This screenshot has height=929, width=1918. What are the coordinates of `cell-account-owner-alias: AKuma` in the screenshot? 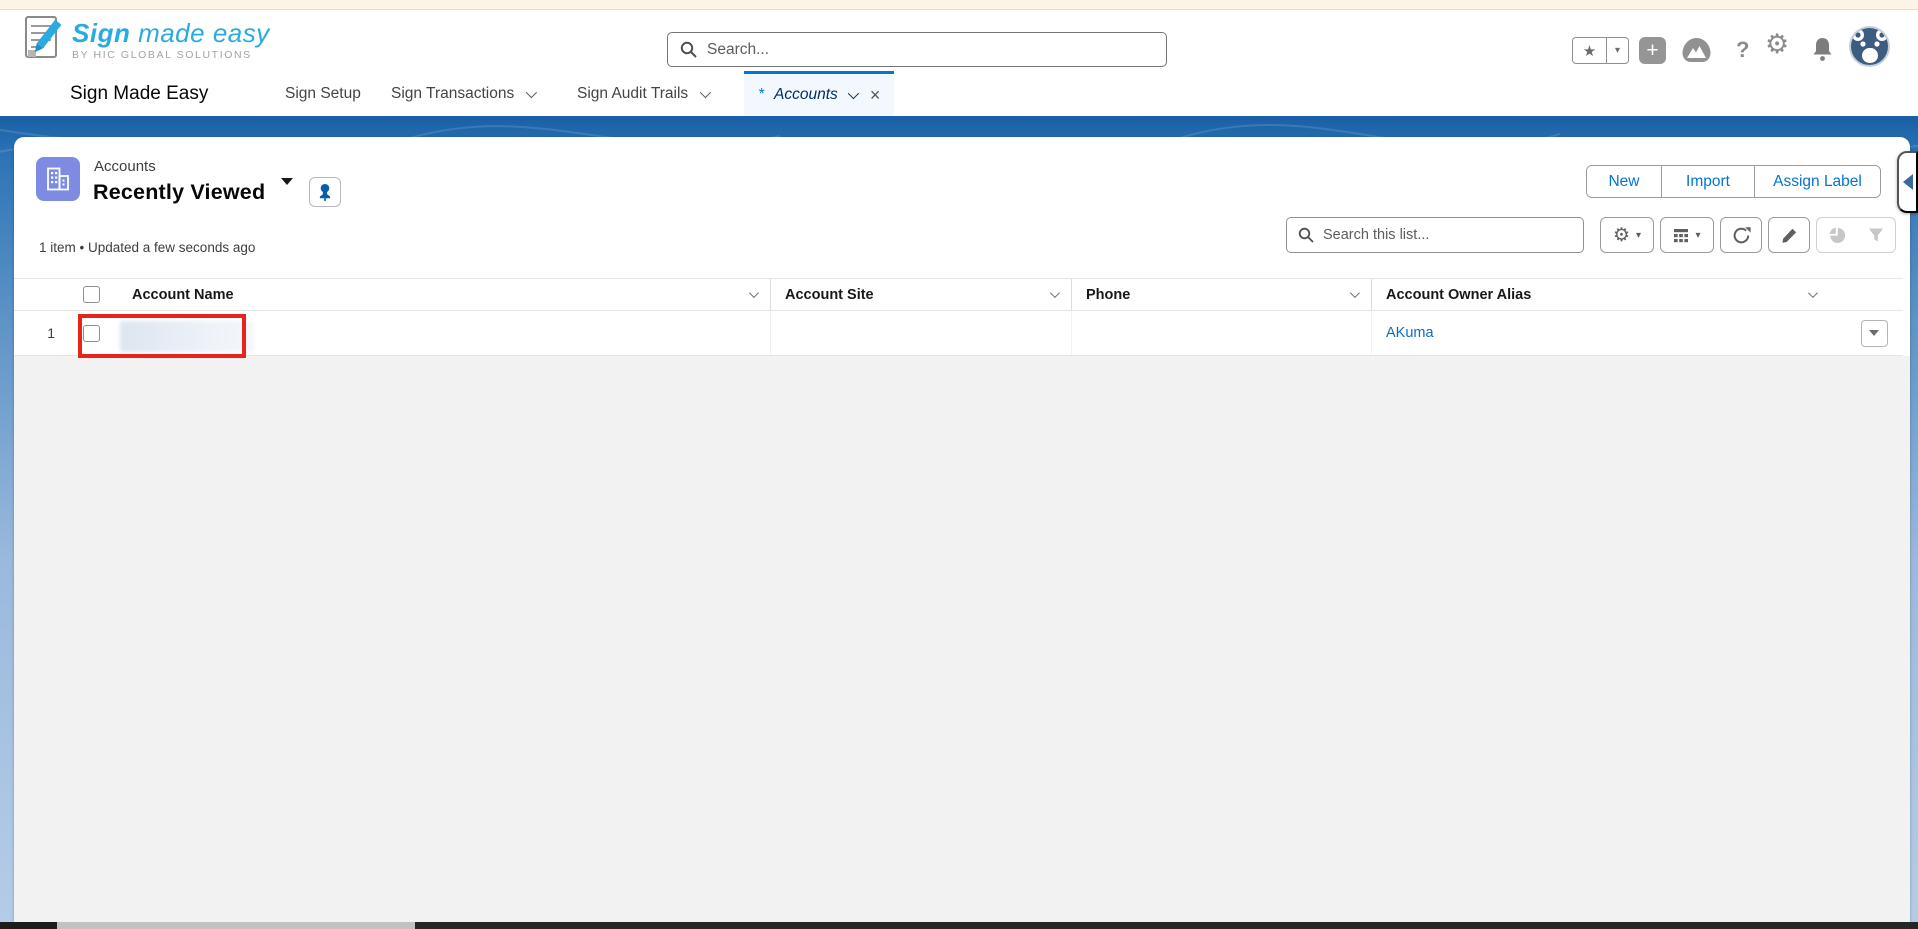 It's located at (1608, 333).